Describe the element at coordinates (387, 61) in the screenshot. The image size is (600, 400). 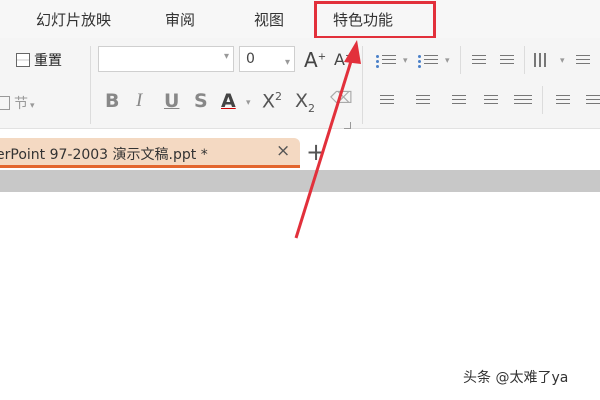
I see `bullet-list-icon` at that location.